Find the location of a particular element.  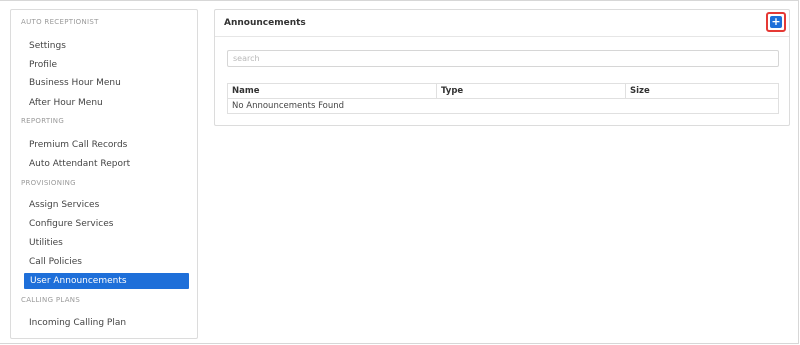

announcements-table: Name Type Size No Announcements Found is located at coordinates (503, 98).